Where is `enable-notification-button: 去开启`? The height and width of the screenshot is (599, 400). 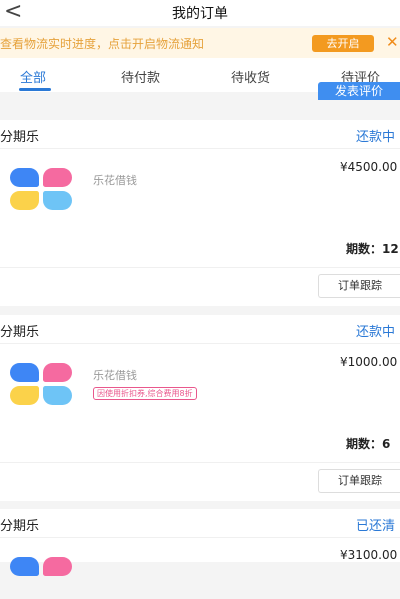
enable-notification-button: 去开启 is located at coordinates (343, 43).